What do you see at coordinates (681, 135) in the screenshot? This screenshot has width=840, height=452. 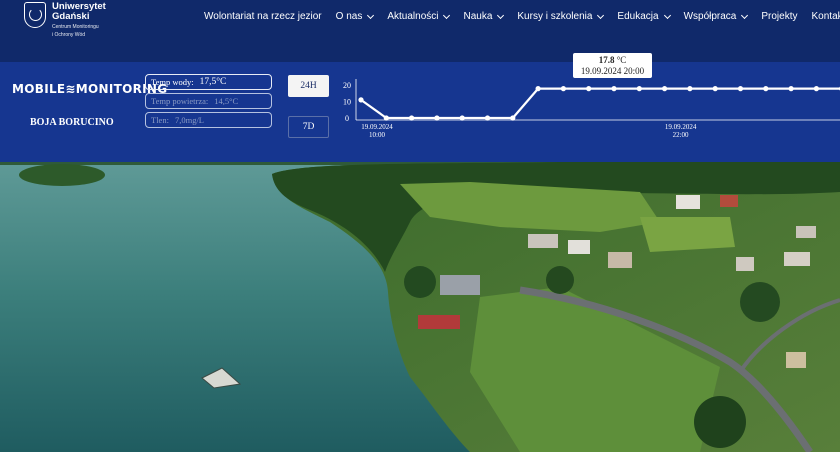 I see `x-tick-time: 22:00` at bounding box center [681, 135].